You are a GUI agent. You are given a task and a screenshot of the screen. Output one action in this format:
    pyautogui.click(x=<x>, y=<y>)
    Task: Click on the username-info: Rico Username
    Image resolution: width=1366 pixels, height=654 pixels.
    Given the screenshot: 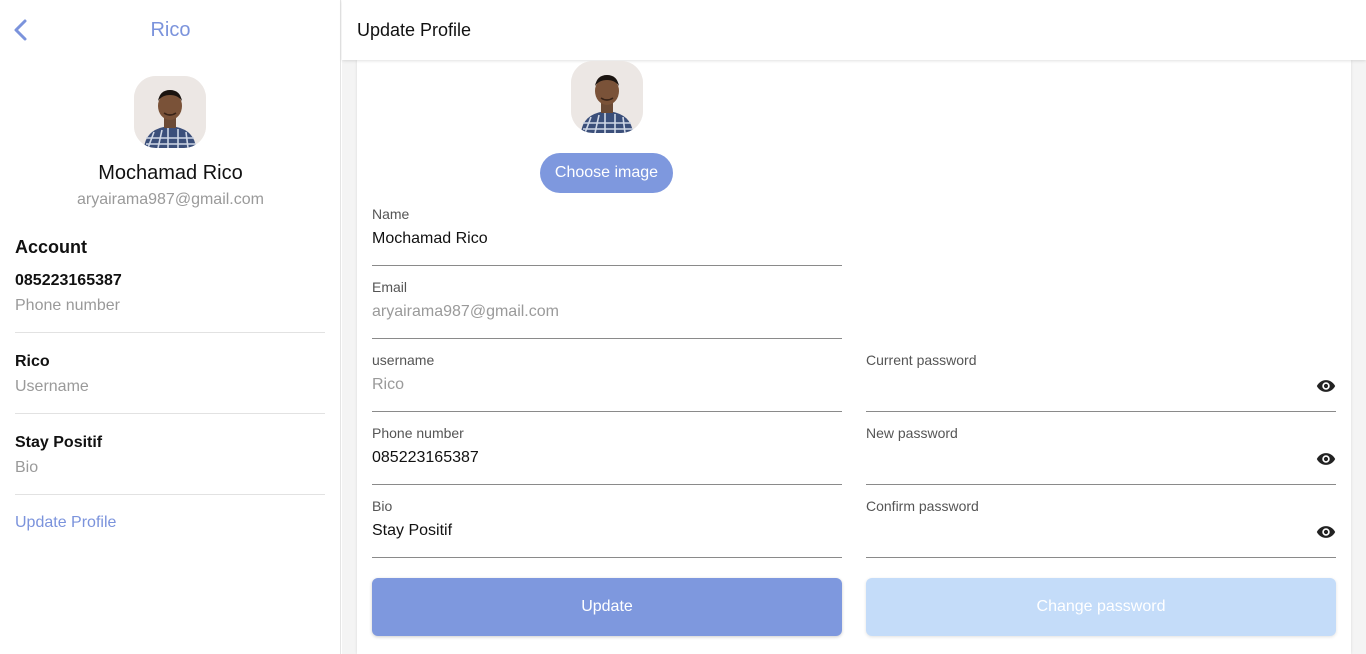 What is the action you would take?
    pyautogui.click(x=170, y=374)
    